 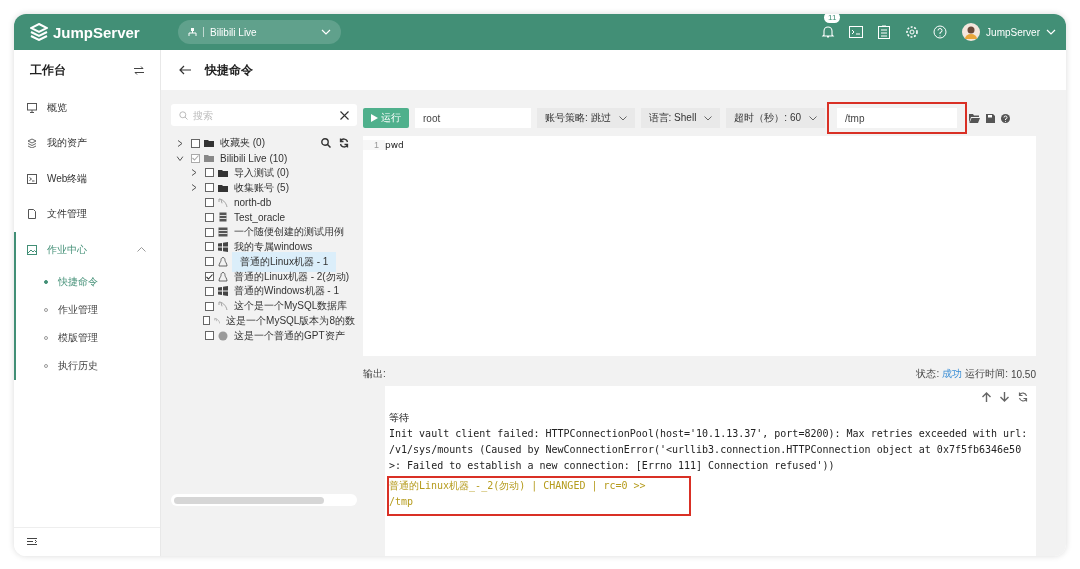 I want to click on image-icon, so click(x=32, y=249).